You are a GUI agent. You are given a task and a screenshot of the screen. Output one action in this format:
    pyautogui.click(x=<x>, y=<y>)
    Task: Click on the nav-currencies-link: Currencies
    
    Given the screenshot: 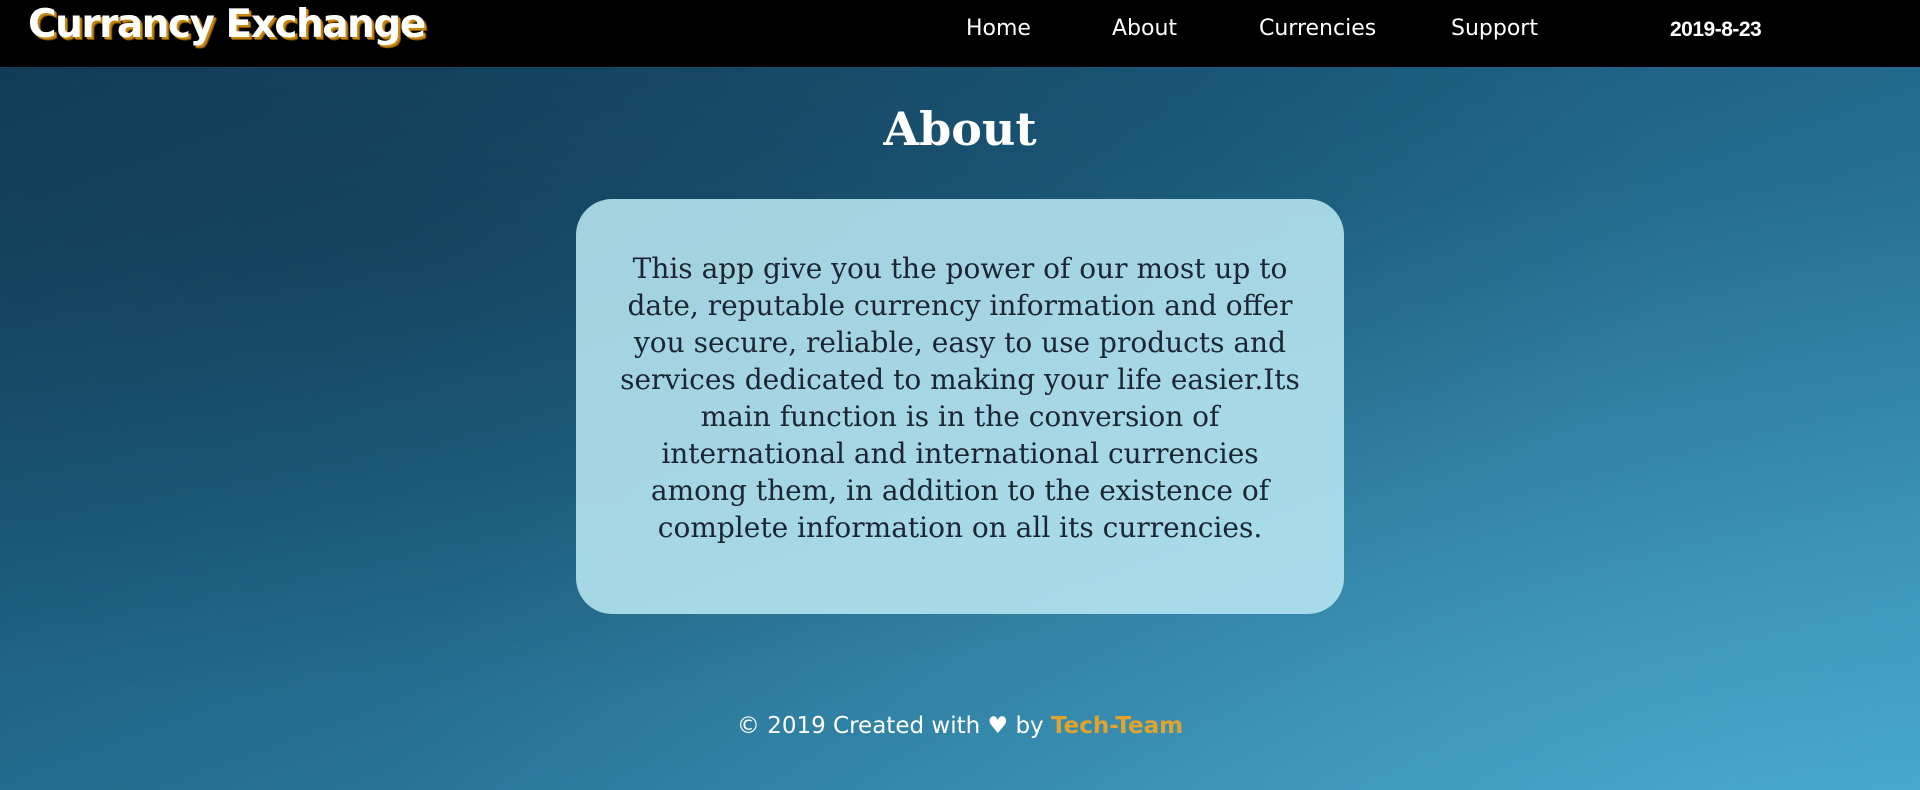 What is the action you would take?
    pyautogui.click(x=1317, y=28)
    